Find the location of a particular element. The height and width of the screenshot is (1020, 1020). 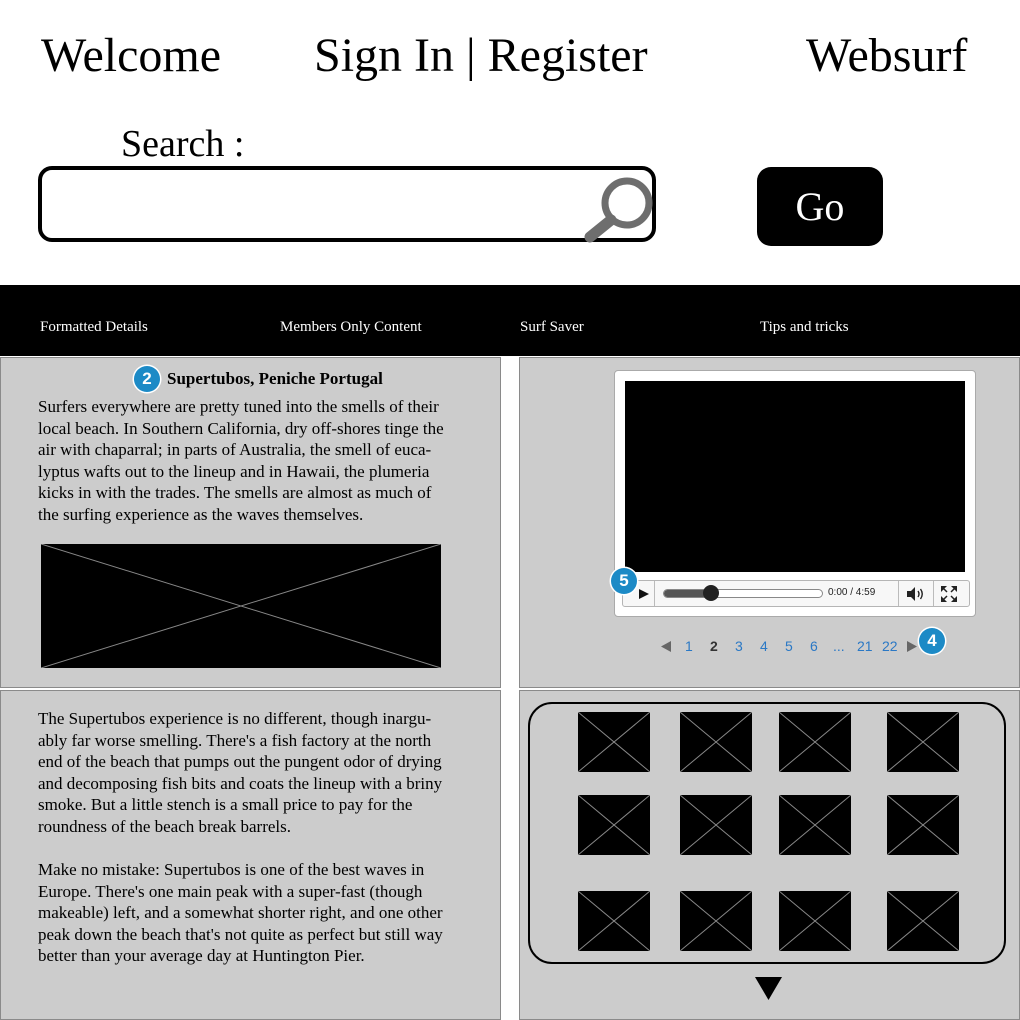

fullscreen-icon is located at coordinates (949, 594).